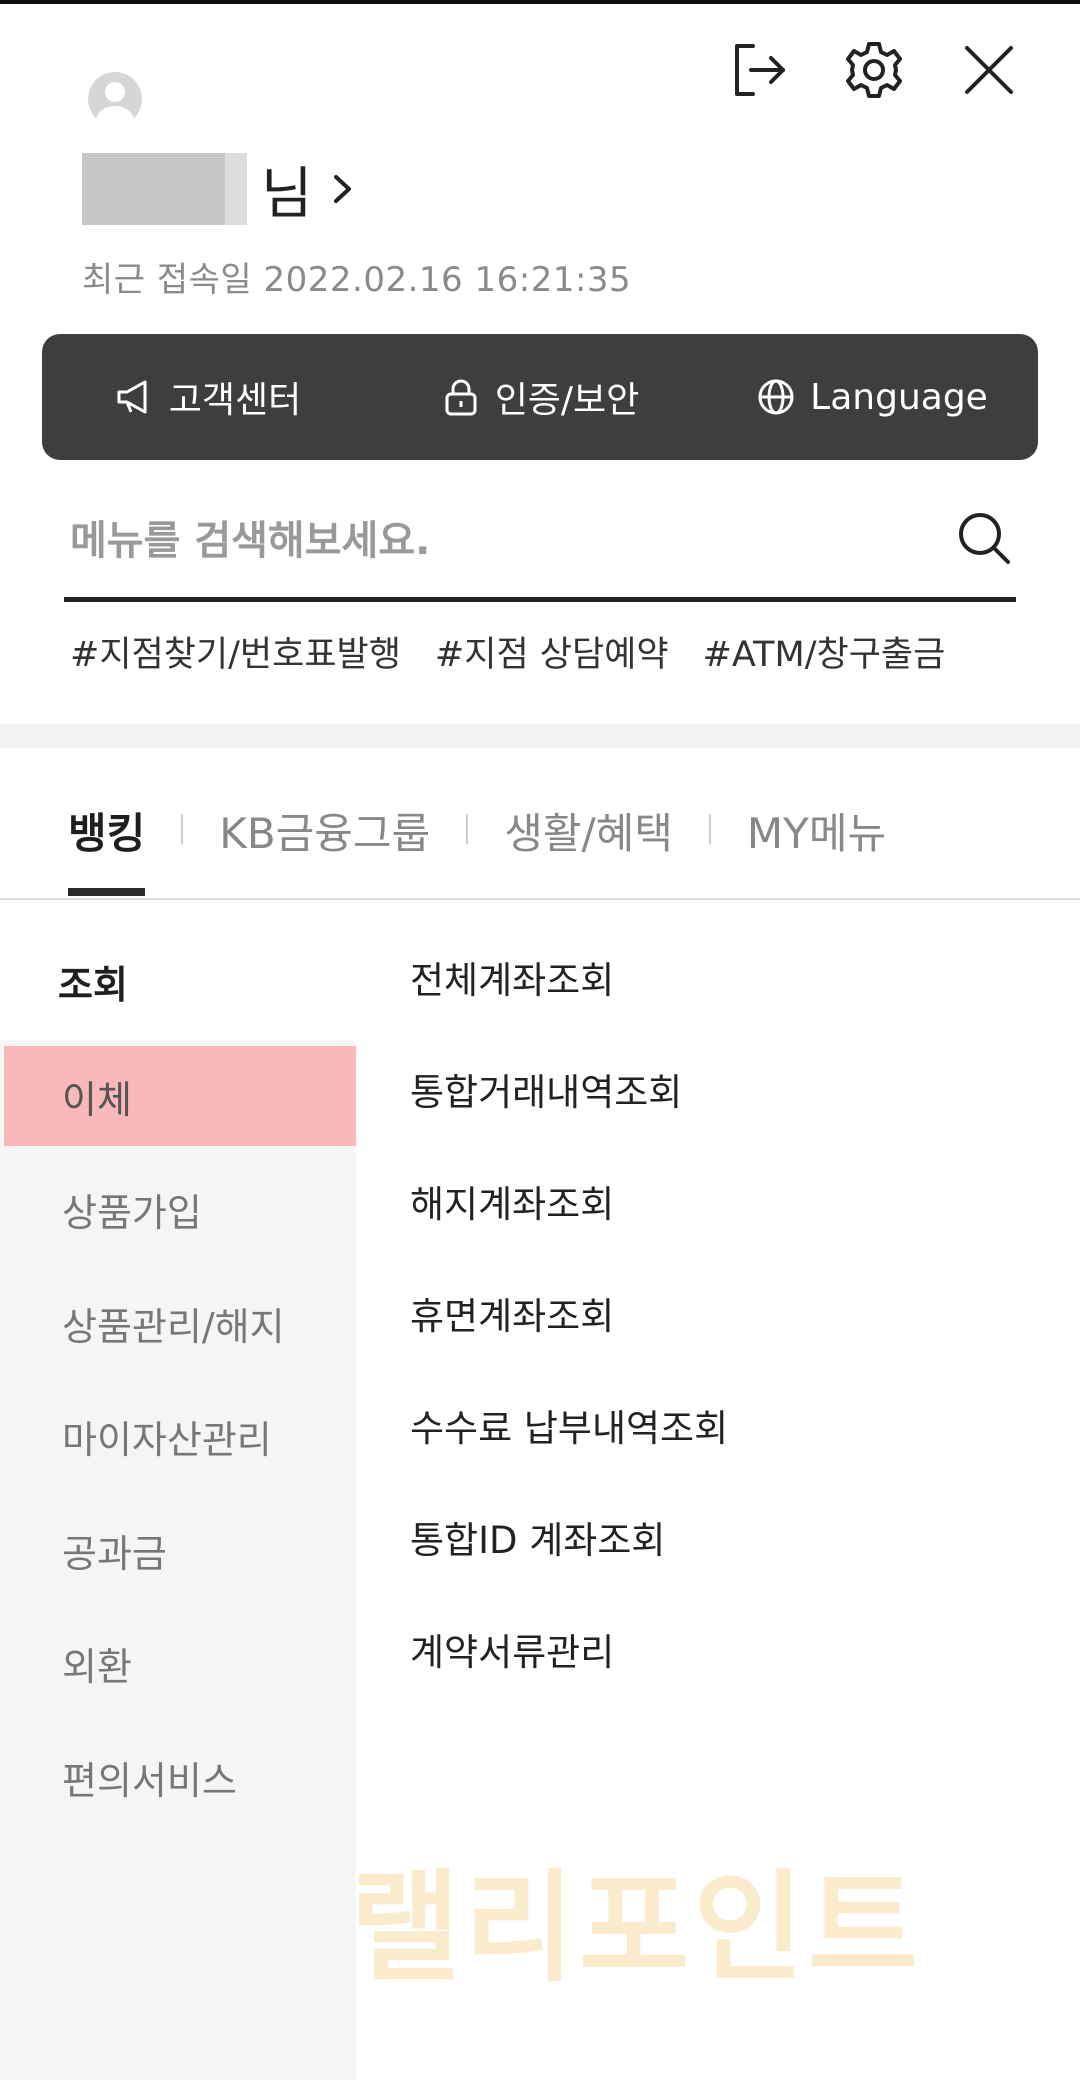 This screenshot has height=2080, width=1080. What do you see at coordinates (107, 849) in the screenshot?
I see `tab-banking: 뱅킹` at bounding box center [107, 849].